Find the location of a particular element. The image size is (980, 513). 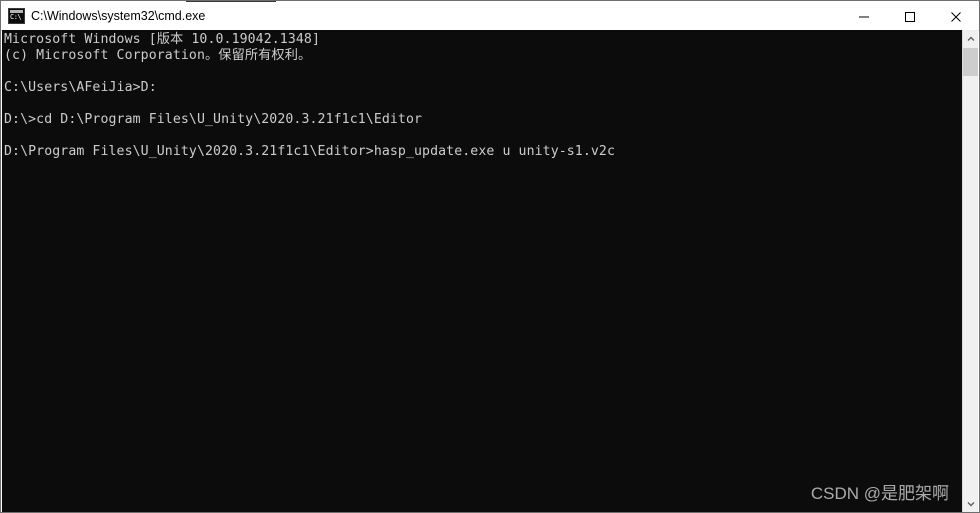

cmd-console-icon: C:\ is located at coordinates (16, 16).